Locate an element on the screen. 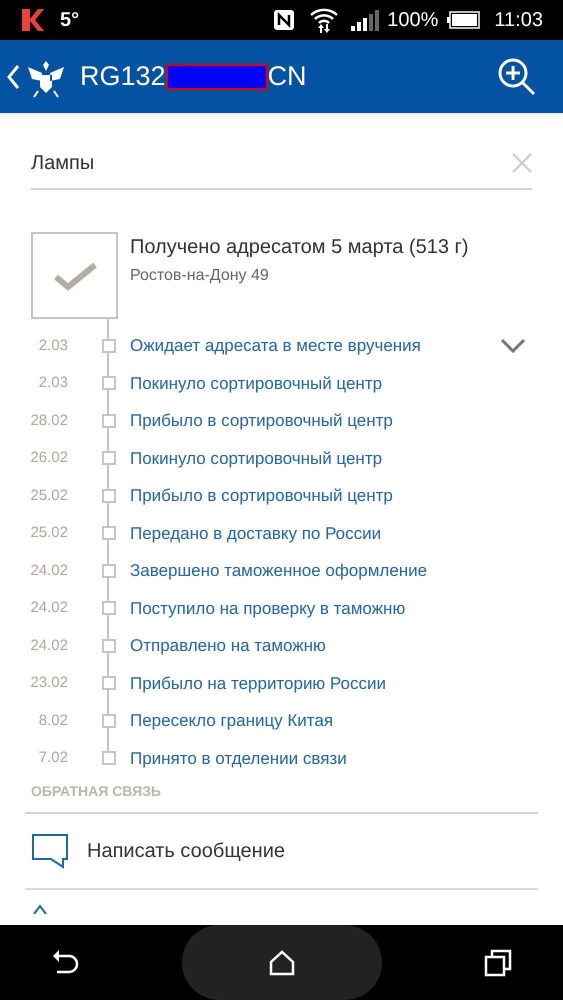  event-date: 28.02 is located at coordinates (48, 420).